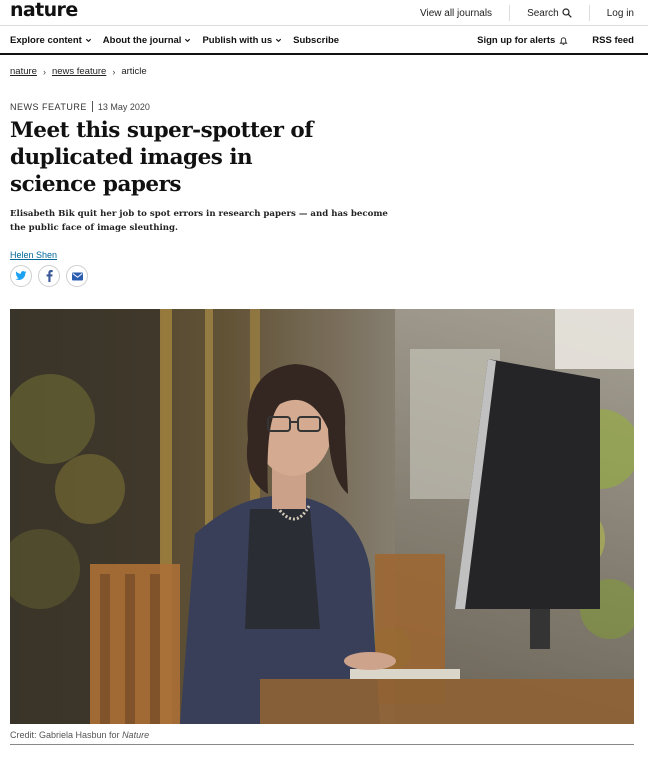 Image resolution: width=648 pixels, height=758 pixels. I want to click on breadcrumb-home: nature, so click(23, 71).